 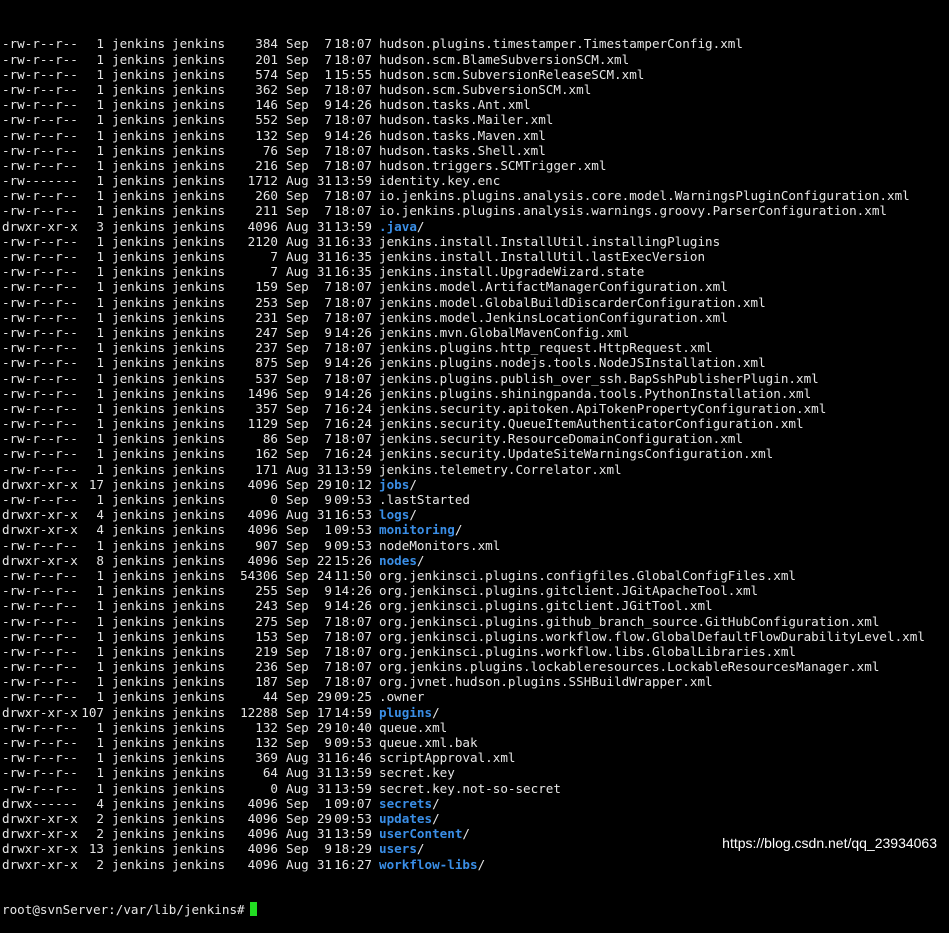 What do you see at coordinates (413, 727) in the screenshot?
I see `entry-name-text: queue.xml` at bounding box center [413, 727].